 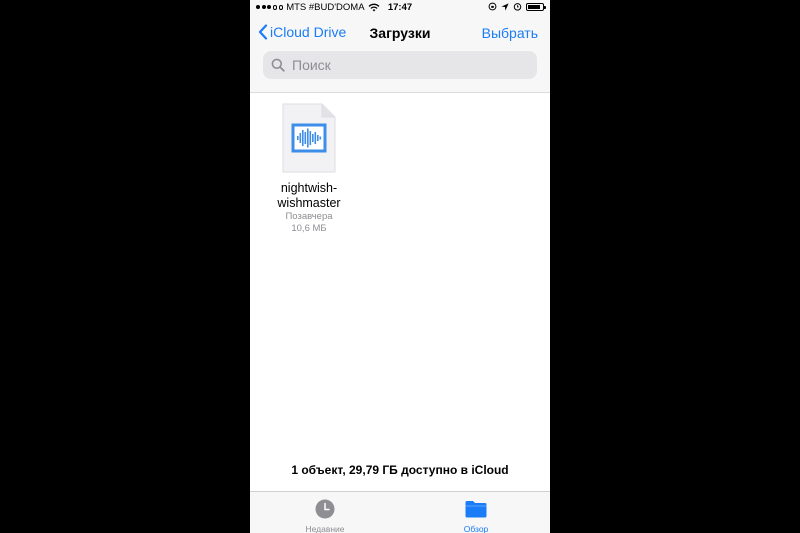 What do you see at coordinates (476, 509) in the screenshot?
I see `folder-icon` at bounding box center [476, 509].